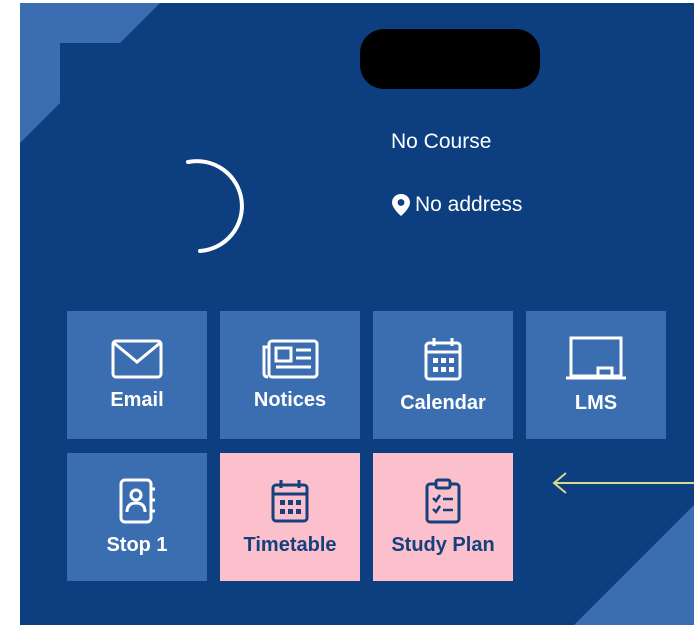 Image resolution: width=694 pixels, height=626 pixels. What do you see at coordinates (290, 399) in the screenshot?
I see `tile-label: Notices` at bounding box center [290, 399].